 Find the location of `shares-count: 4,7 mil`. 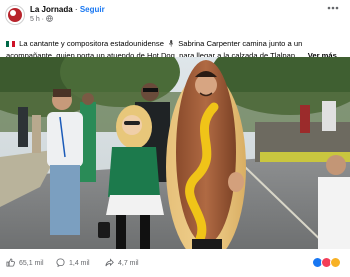

shares-count: 4,7 mil is located at coordinates (128, 263).